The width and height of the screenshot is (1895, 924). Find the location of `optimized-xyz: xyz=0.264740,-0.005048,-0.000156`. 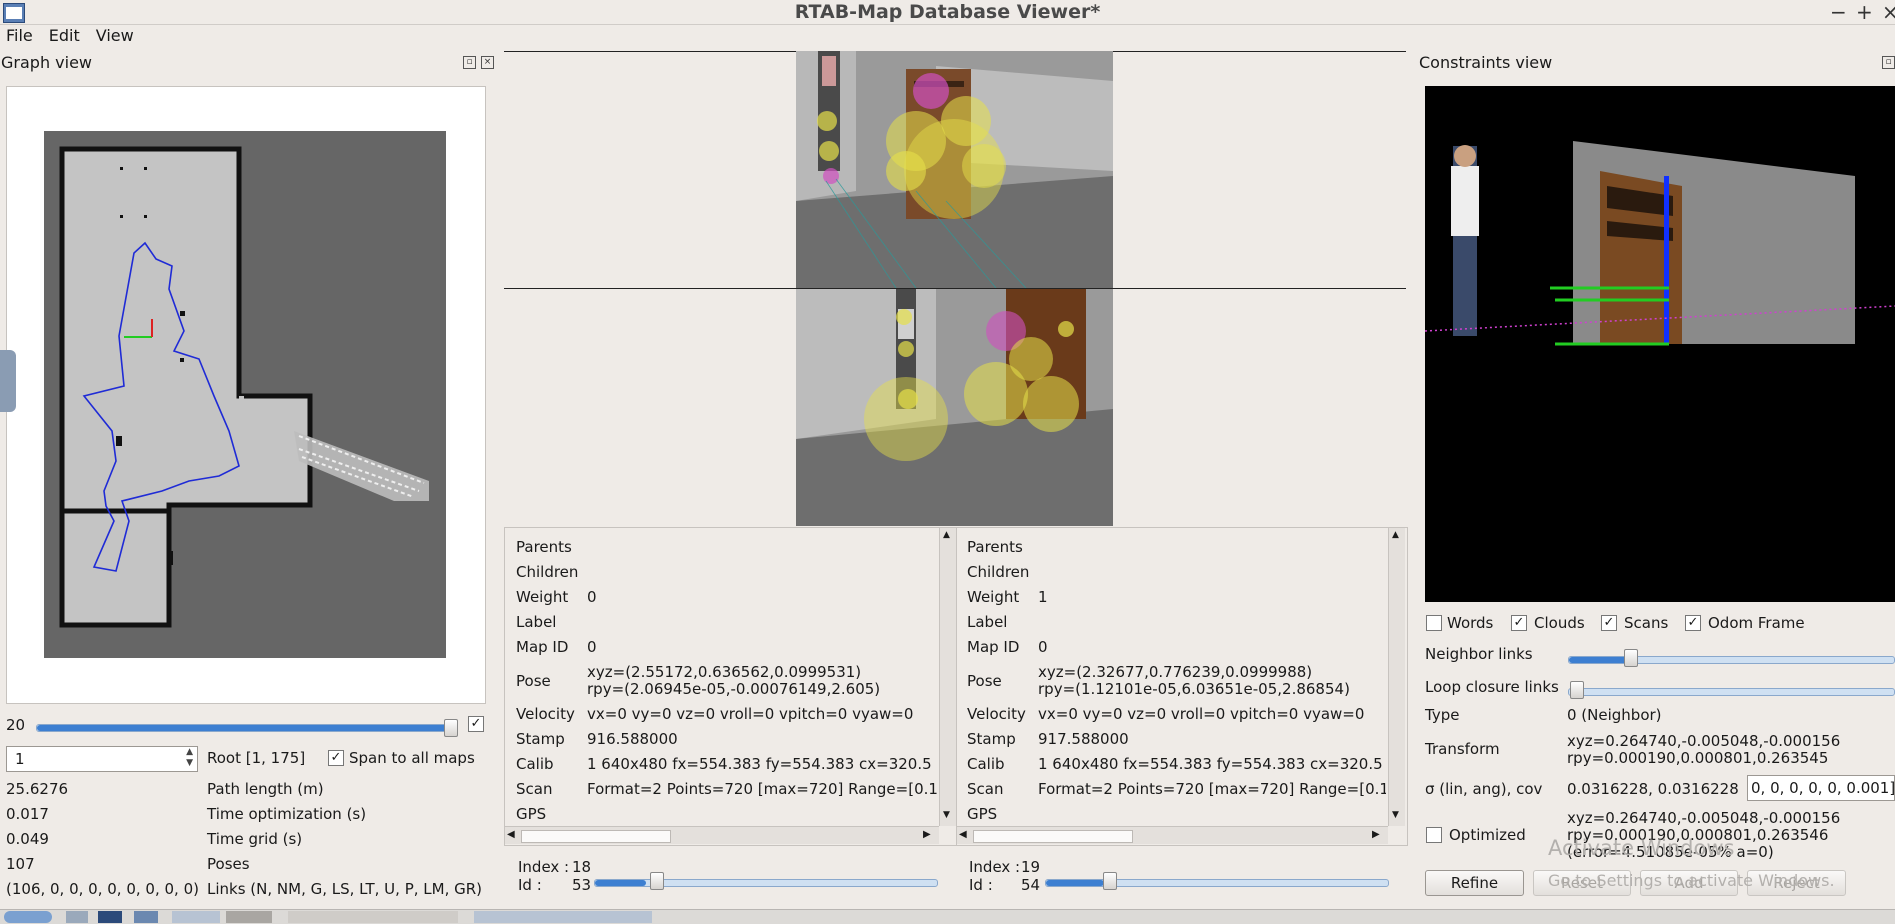

optimized-xyz: xyz=0.264740,-0.005048,-0.000156 is located at coordinates (1704, 818).